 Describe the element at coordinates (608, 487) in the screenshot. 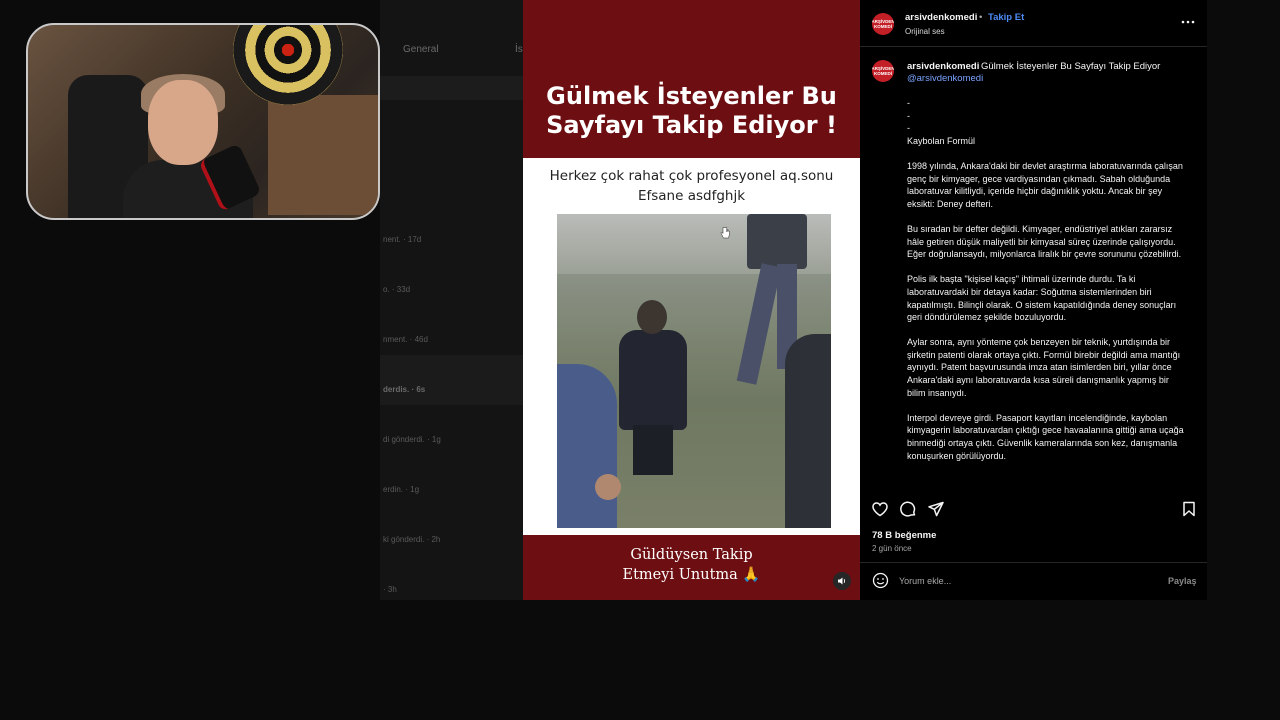

I see `video-hand` at that location.